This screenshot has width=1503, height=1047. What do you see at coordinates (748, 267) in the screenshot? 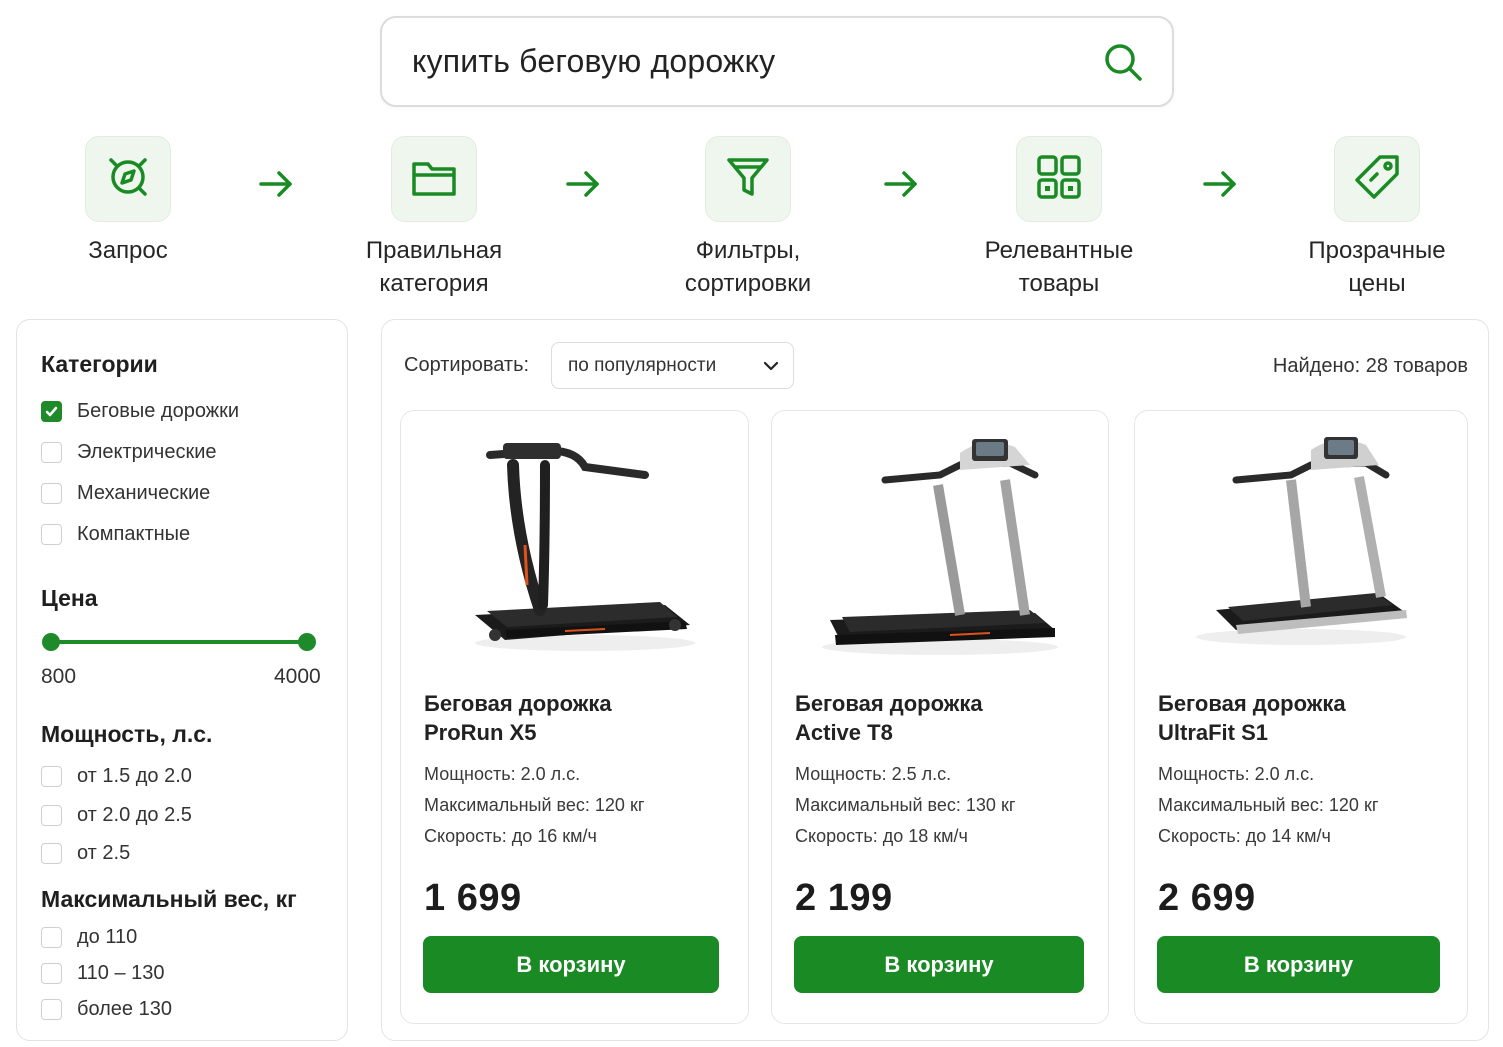
I see `step-label-text: Фильтры, сортировки` at bounding box center [748, 267].